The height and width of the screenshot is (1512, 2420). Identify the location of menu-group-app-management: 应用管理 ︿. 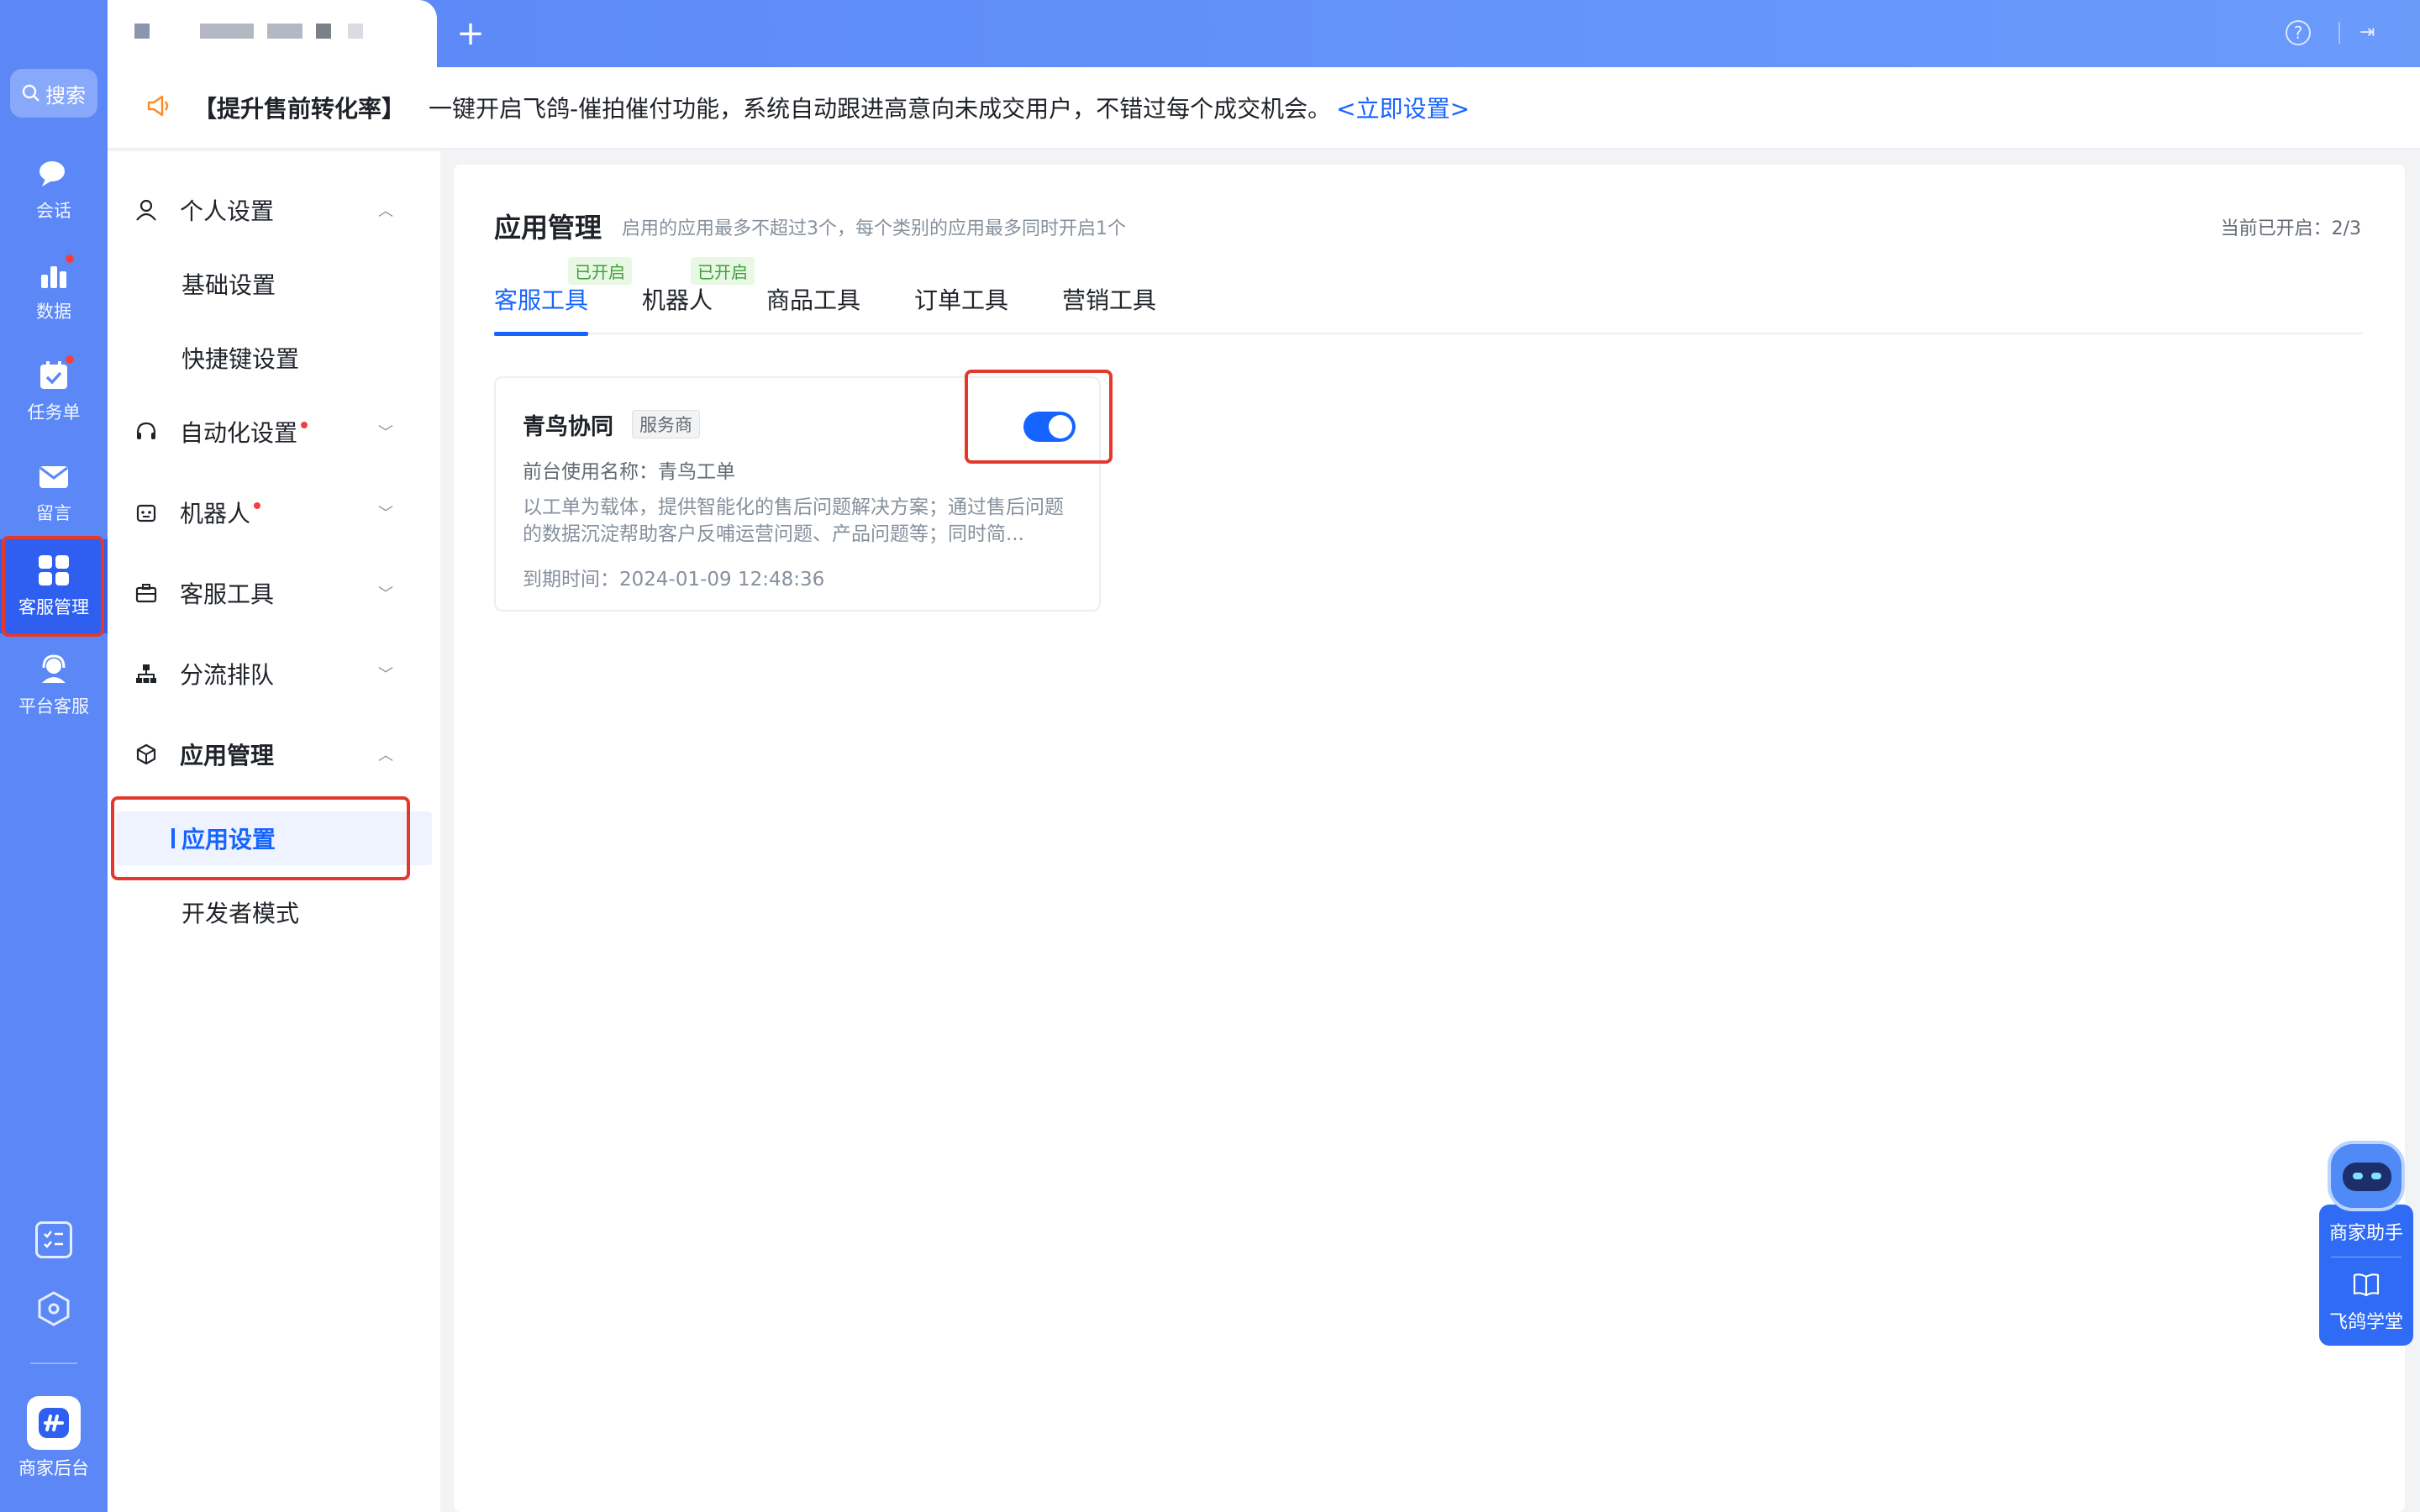
(274, 754).